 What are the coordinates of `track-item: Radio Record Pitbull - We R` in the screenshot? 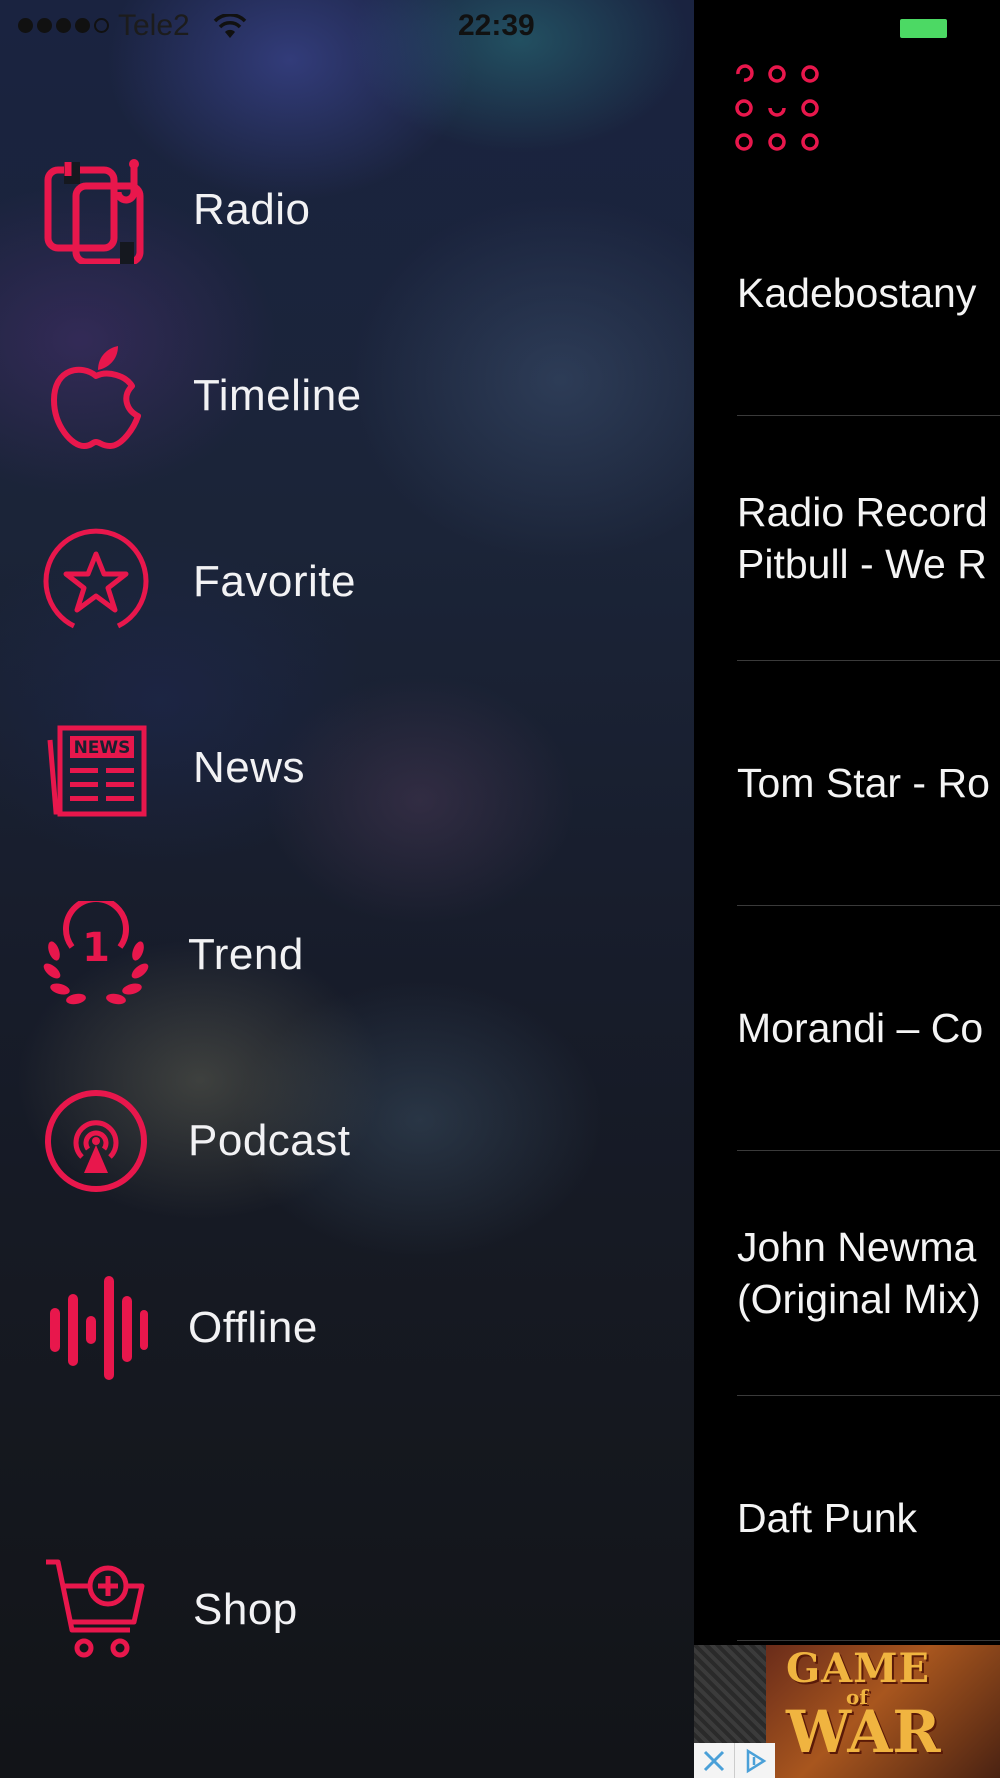 It's located at (868, 538).